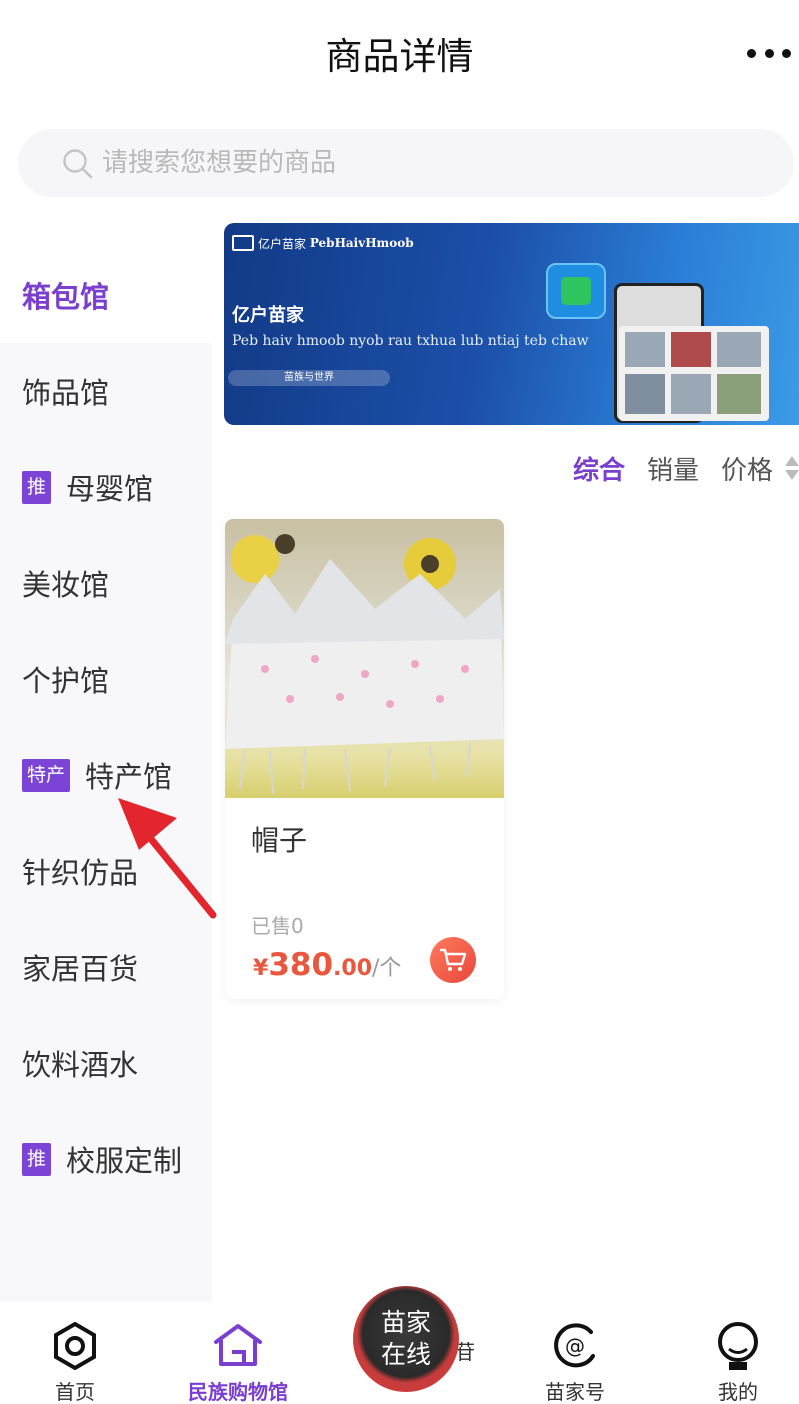 This screenshot has height=1404, width=799. Describe the element at coordinates (66, 681) in the screenshot. I see `sidebar-item-label: 个护馆` at that location.